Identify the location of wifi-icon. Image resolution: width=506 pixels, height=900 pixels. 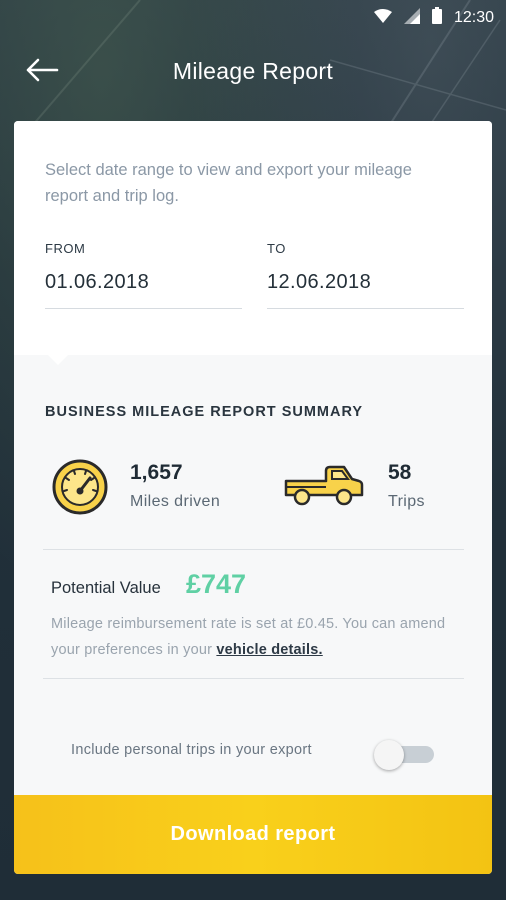
(382, 18).